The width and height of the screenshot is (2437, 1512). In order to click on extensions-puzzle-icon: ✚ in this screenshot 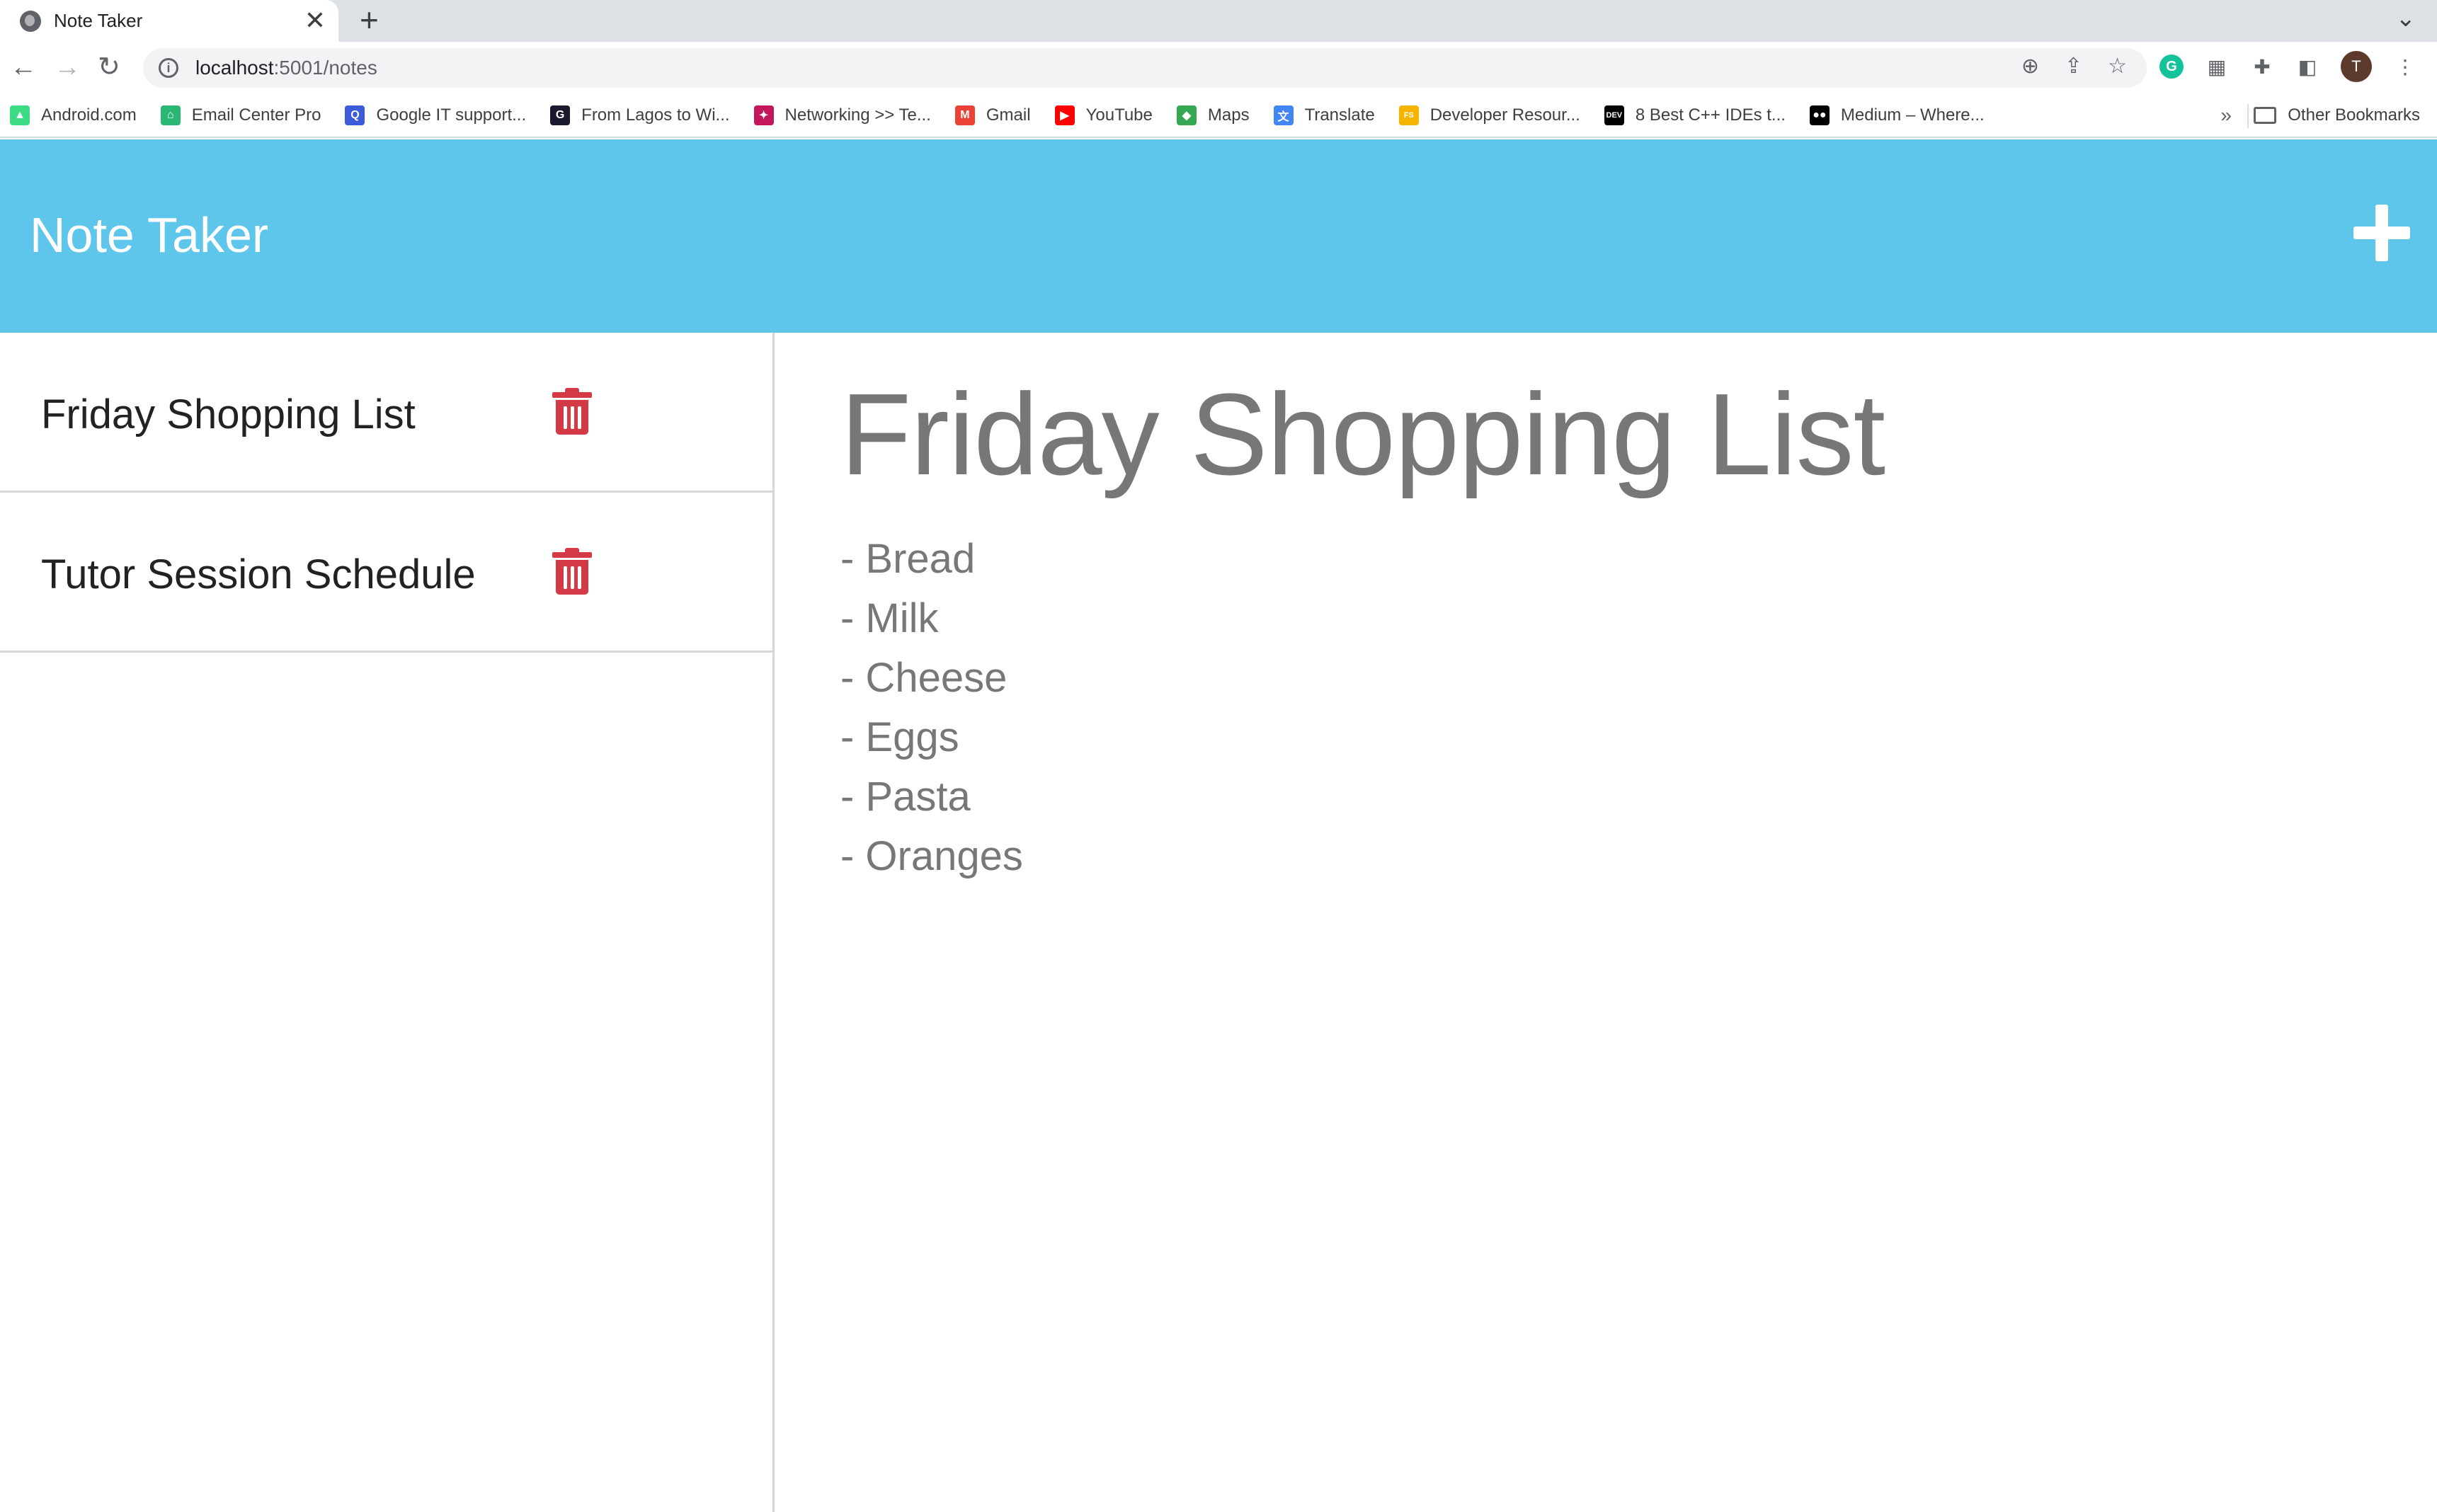, I will do `click(2262, 67)`.